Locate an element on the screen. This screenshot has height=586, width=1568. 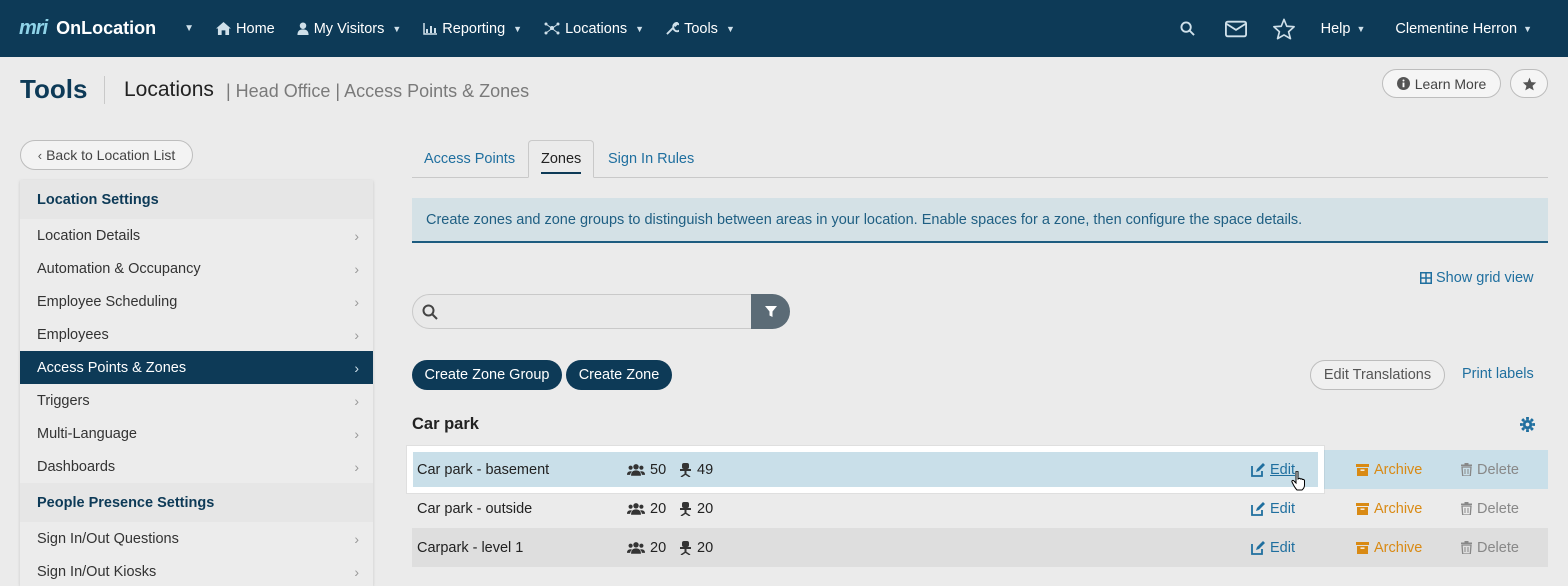
user-icon is located at coordinates (303, 28).